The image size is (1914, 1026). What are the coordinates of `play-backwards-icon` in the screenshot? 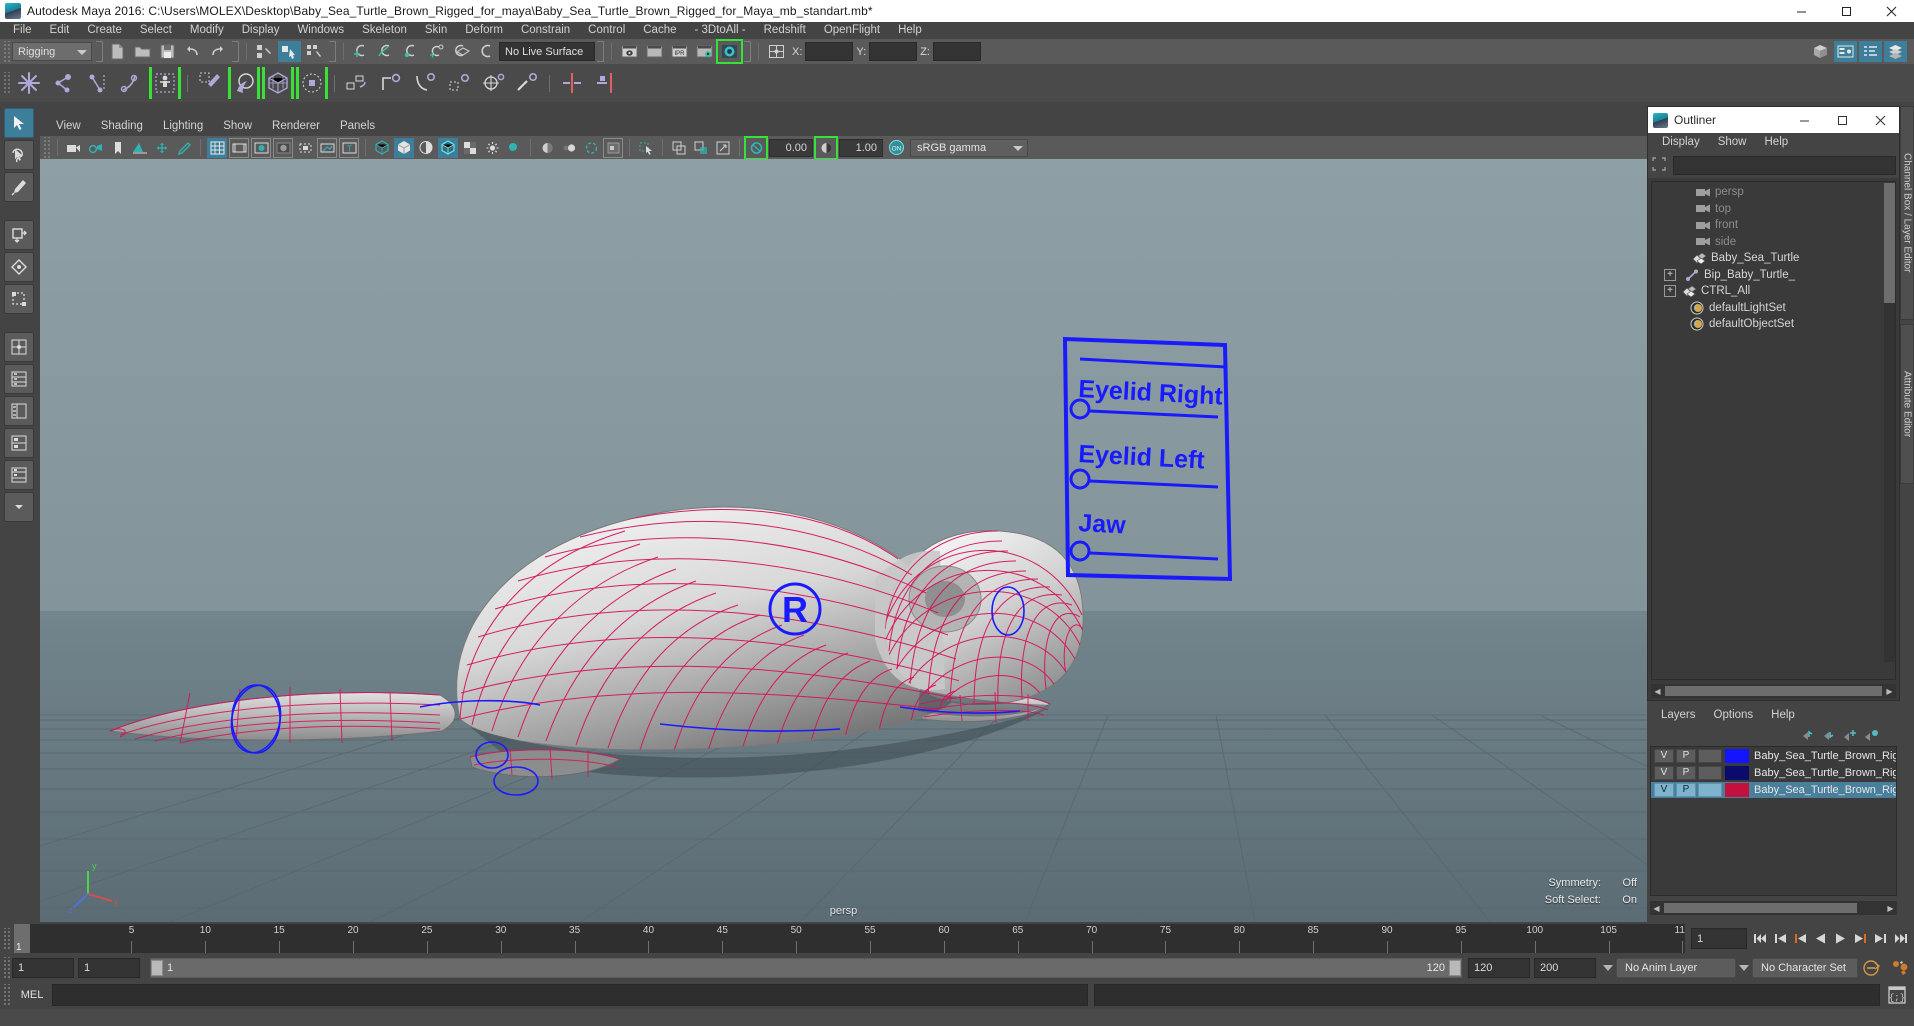 It's located at (1820, 938).